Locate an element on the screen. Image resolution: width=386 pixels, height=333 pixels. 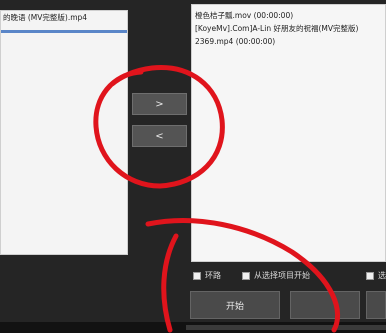
scrollbar-thumb is located at coordinates (286, 327).